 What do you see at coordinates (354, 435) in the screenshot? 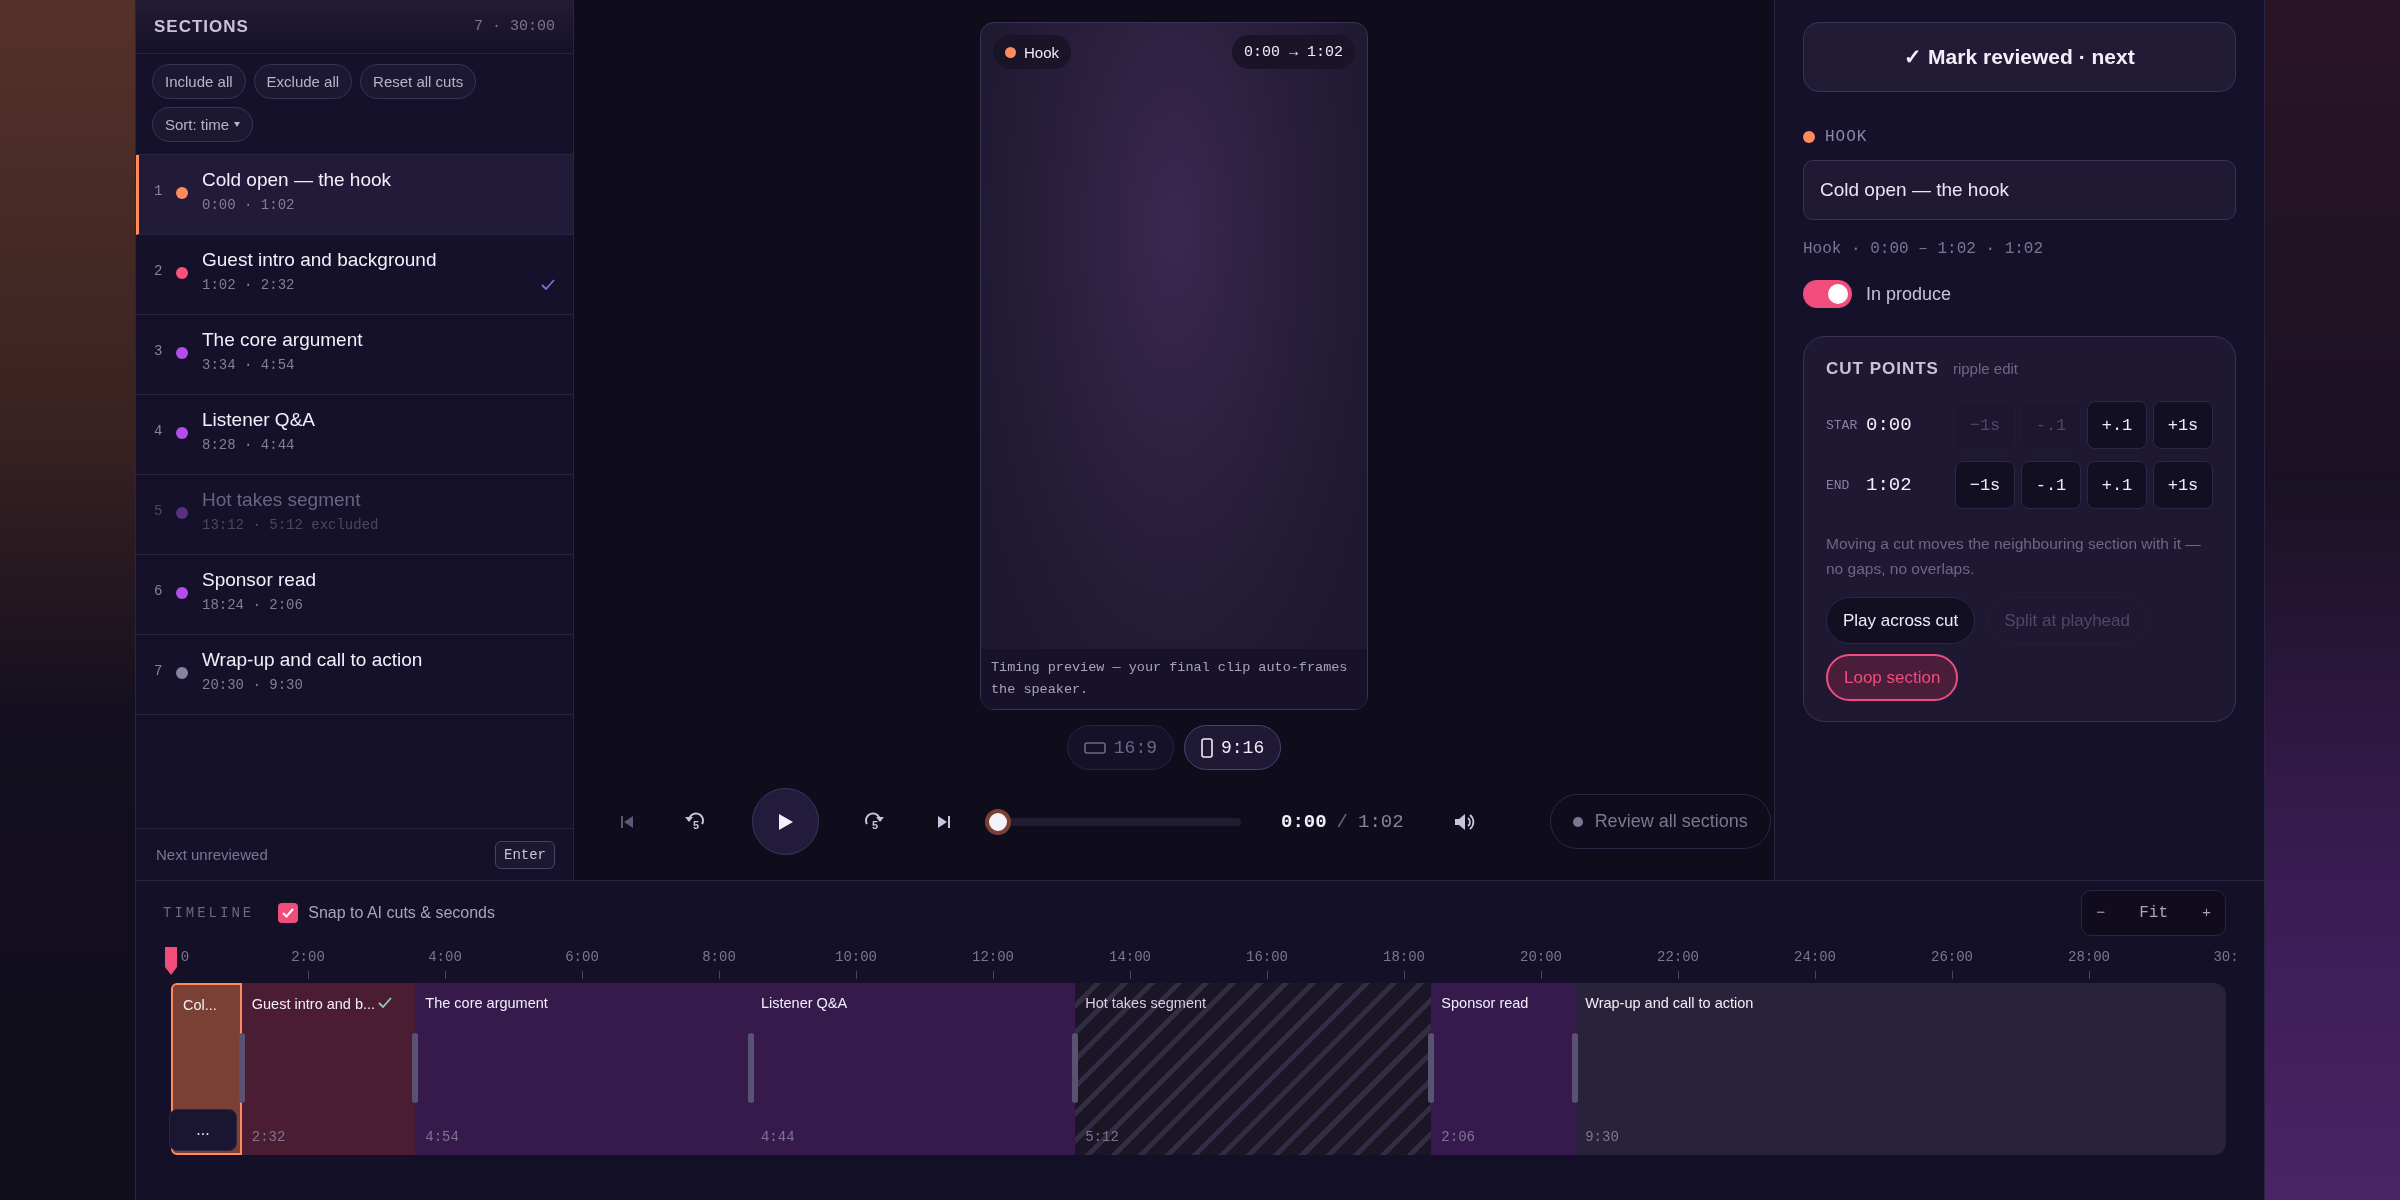
I see `section-row: 4 Listener Q&A 8:28 · 4:44` at bounding box center [354, 435].